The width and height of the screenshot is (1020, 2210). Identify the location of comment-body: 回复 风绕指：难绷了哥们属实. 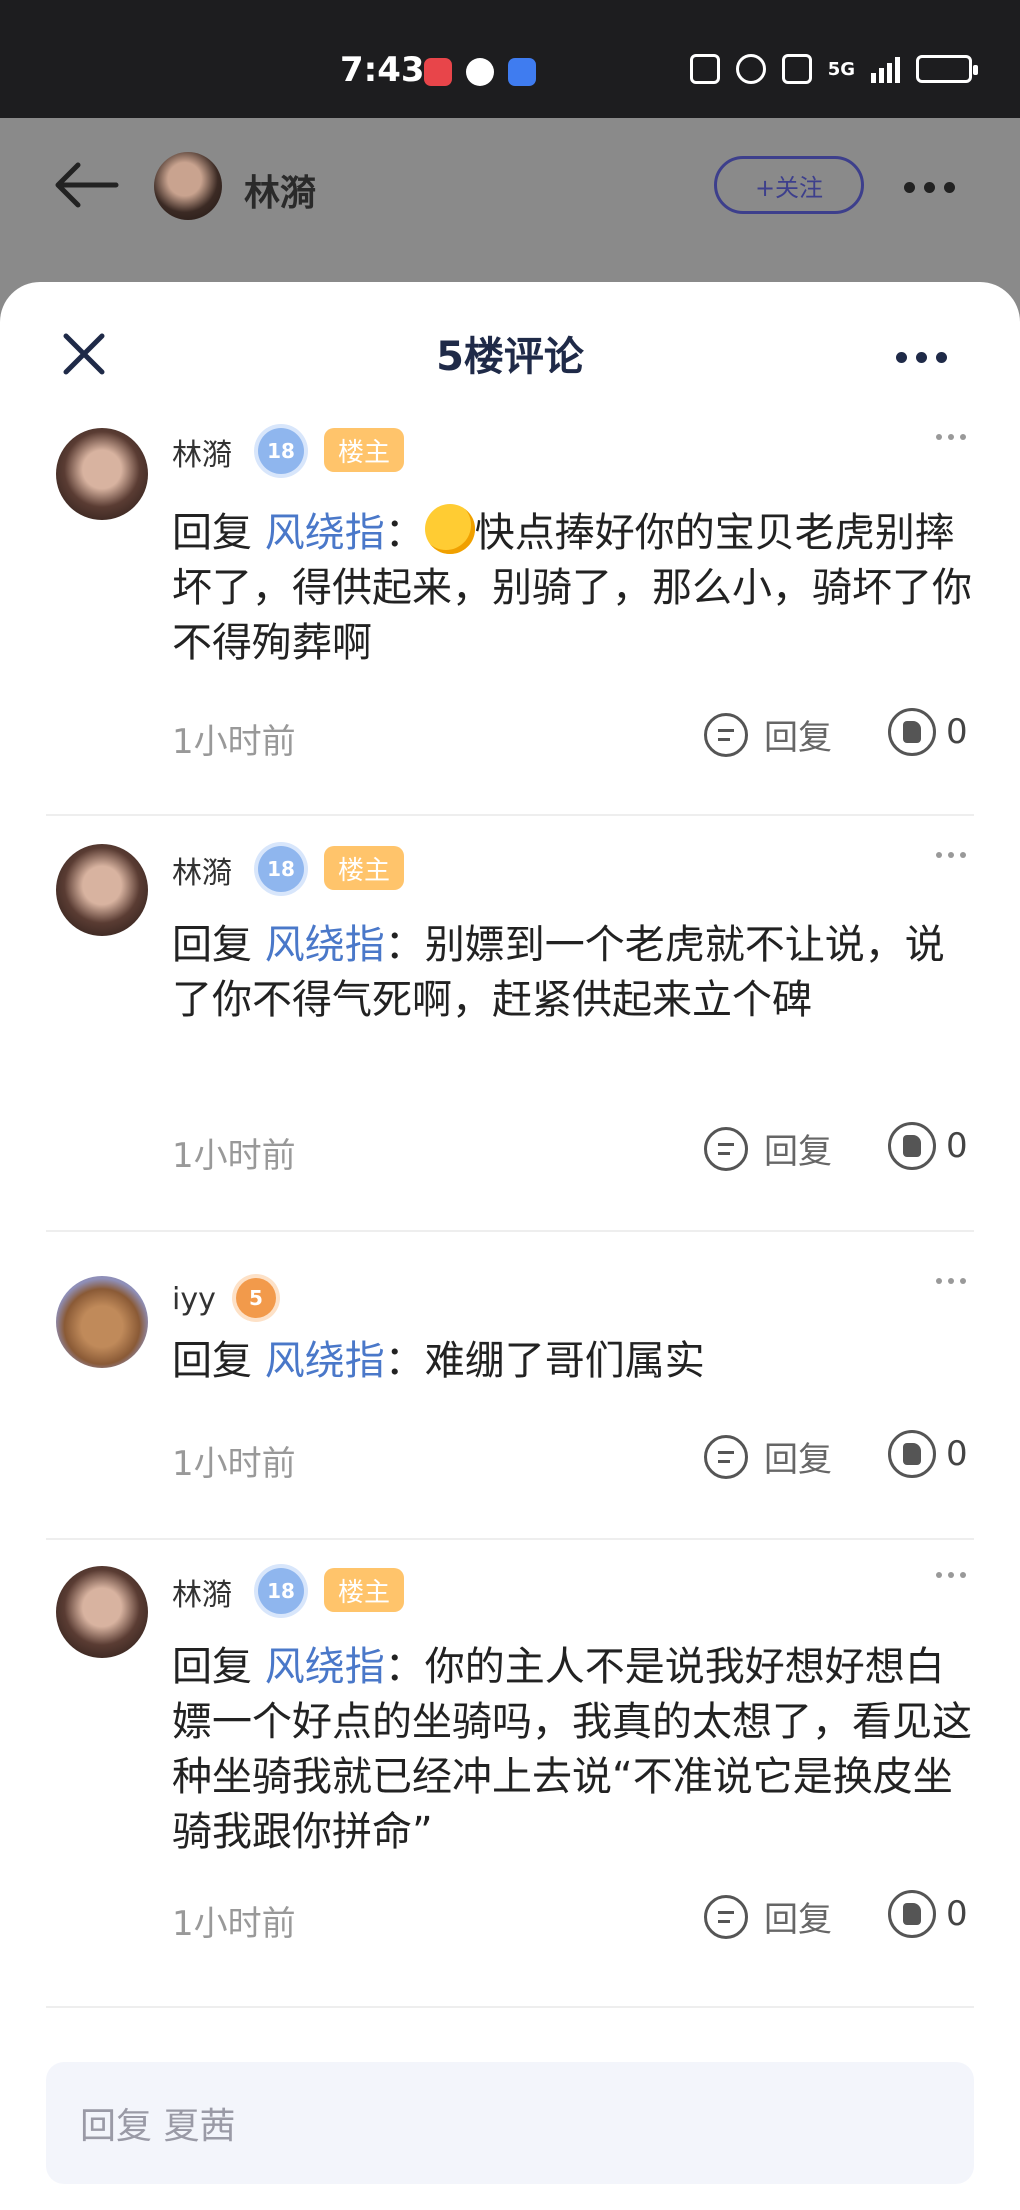
(572, 1361).